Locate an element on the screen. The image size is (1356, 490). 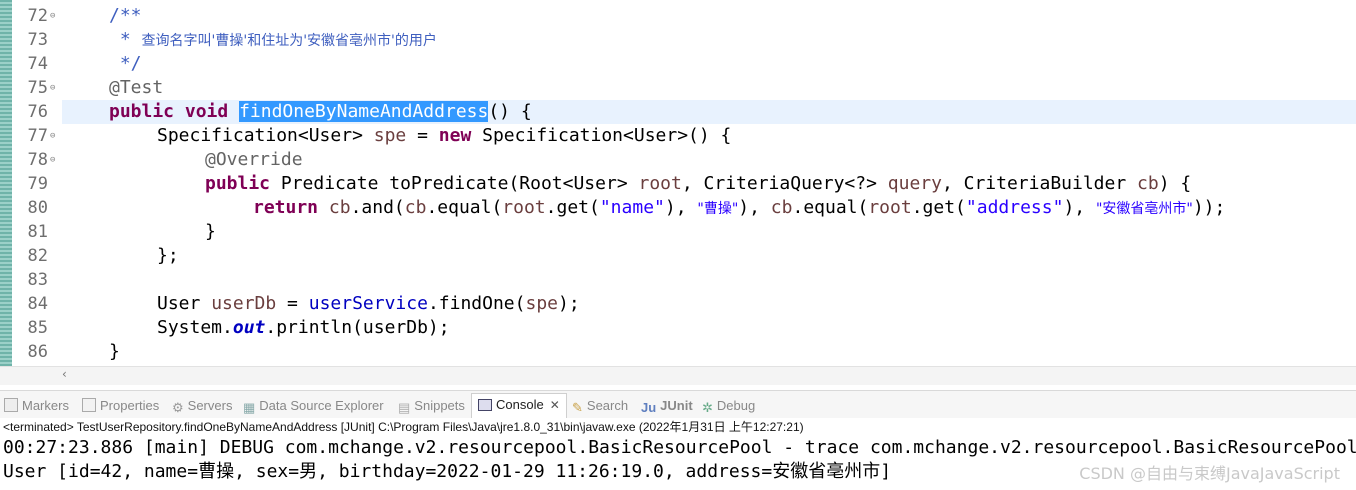
code-line-75: @Test is located at coordinates (136, 87).